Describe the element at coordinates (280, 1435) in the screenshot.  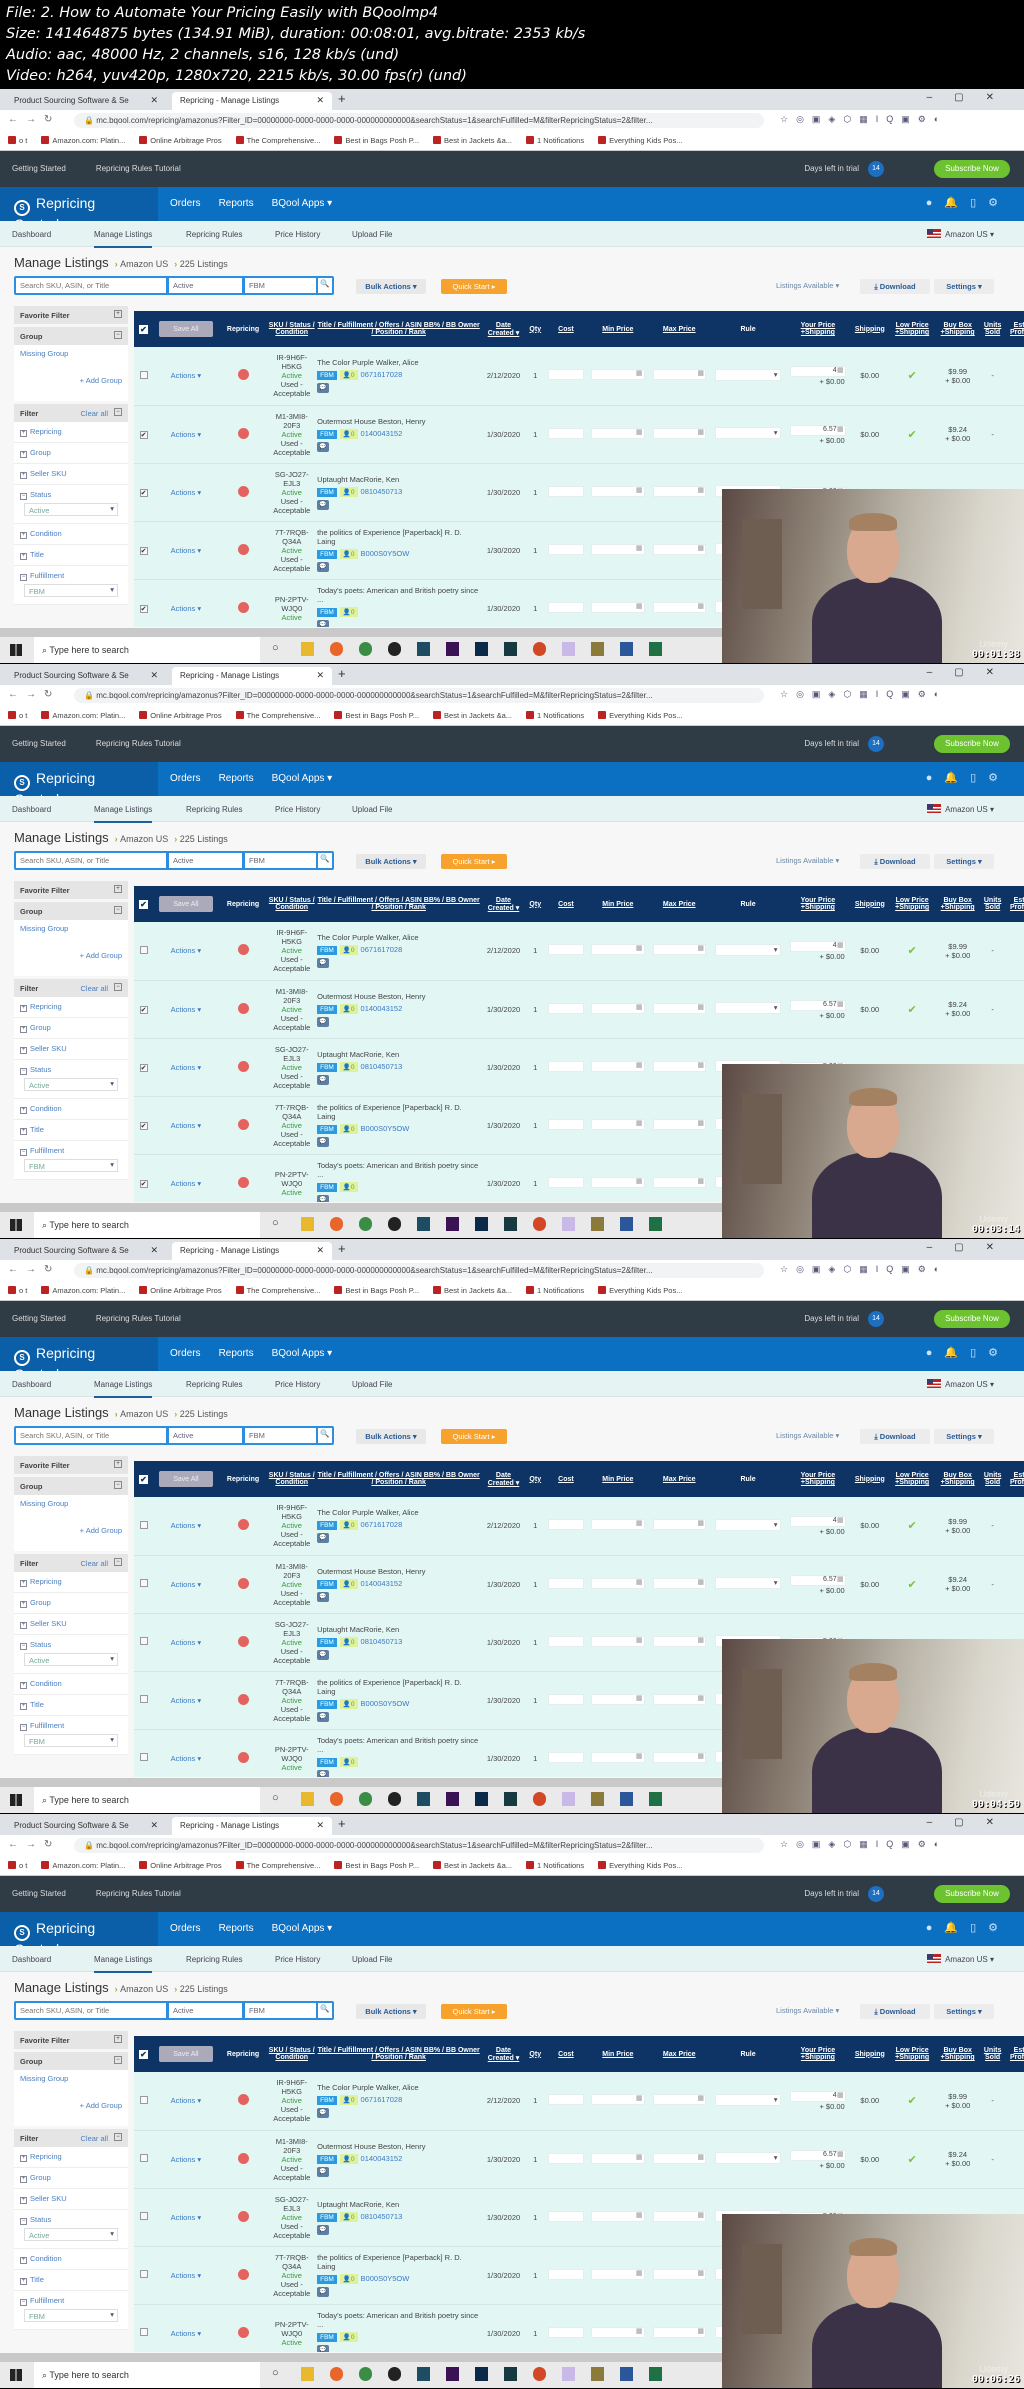
I see `fulfillment-select: FBM` at that location.